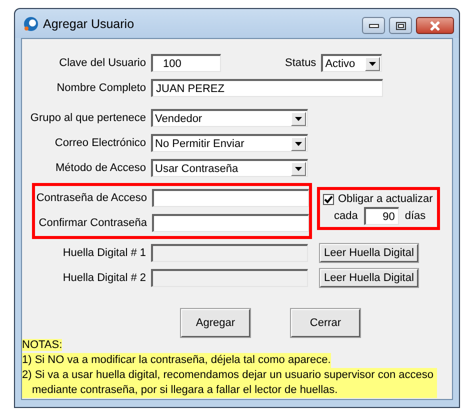  Describe the element at coordinates (346, 216) in the screenshot. I see `field-label: cada` at that location.